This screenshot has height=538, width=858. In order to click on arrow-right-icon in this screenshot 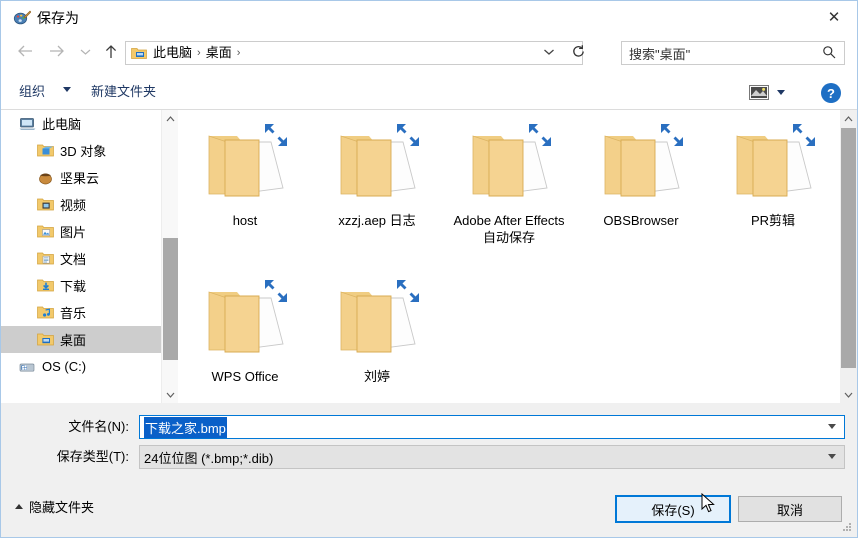, I will do `click(56, 53)`.